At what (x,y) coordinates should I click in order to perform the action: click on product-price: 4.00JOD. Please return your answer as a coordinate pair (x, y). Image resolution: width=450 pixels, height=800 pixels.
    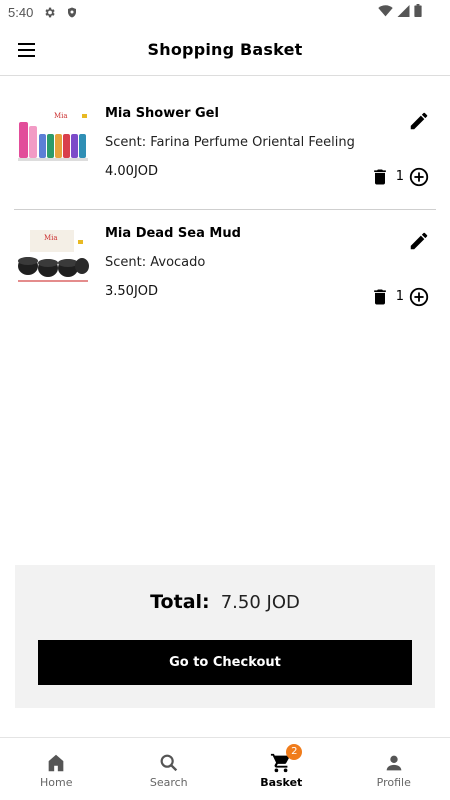
    Looking at the image, I should click on (132, 171).